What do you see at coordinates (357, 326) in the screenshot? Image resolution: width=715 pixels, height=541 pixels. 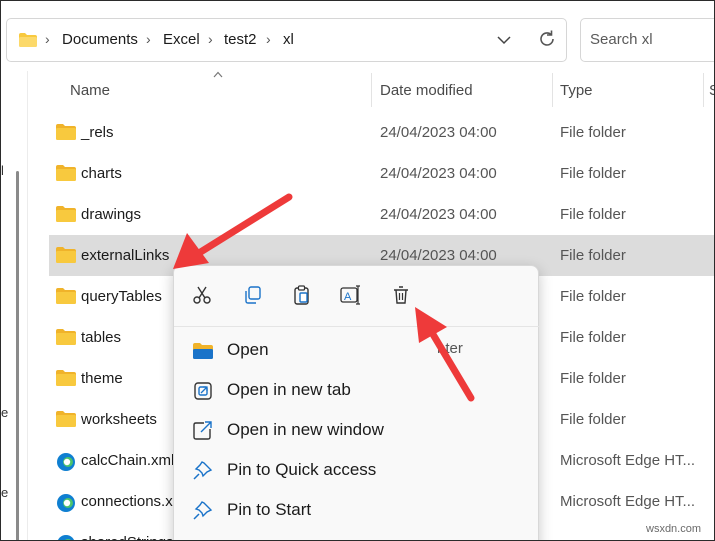 I see `menu-divider` at bounding box center [357, 326].